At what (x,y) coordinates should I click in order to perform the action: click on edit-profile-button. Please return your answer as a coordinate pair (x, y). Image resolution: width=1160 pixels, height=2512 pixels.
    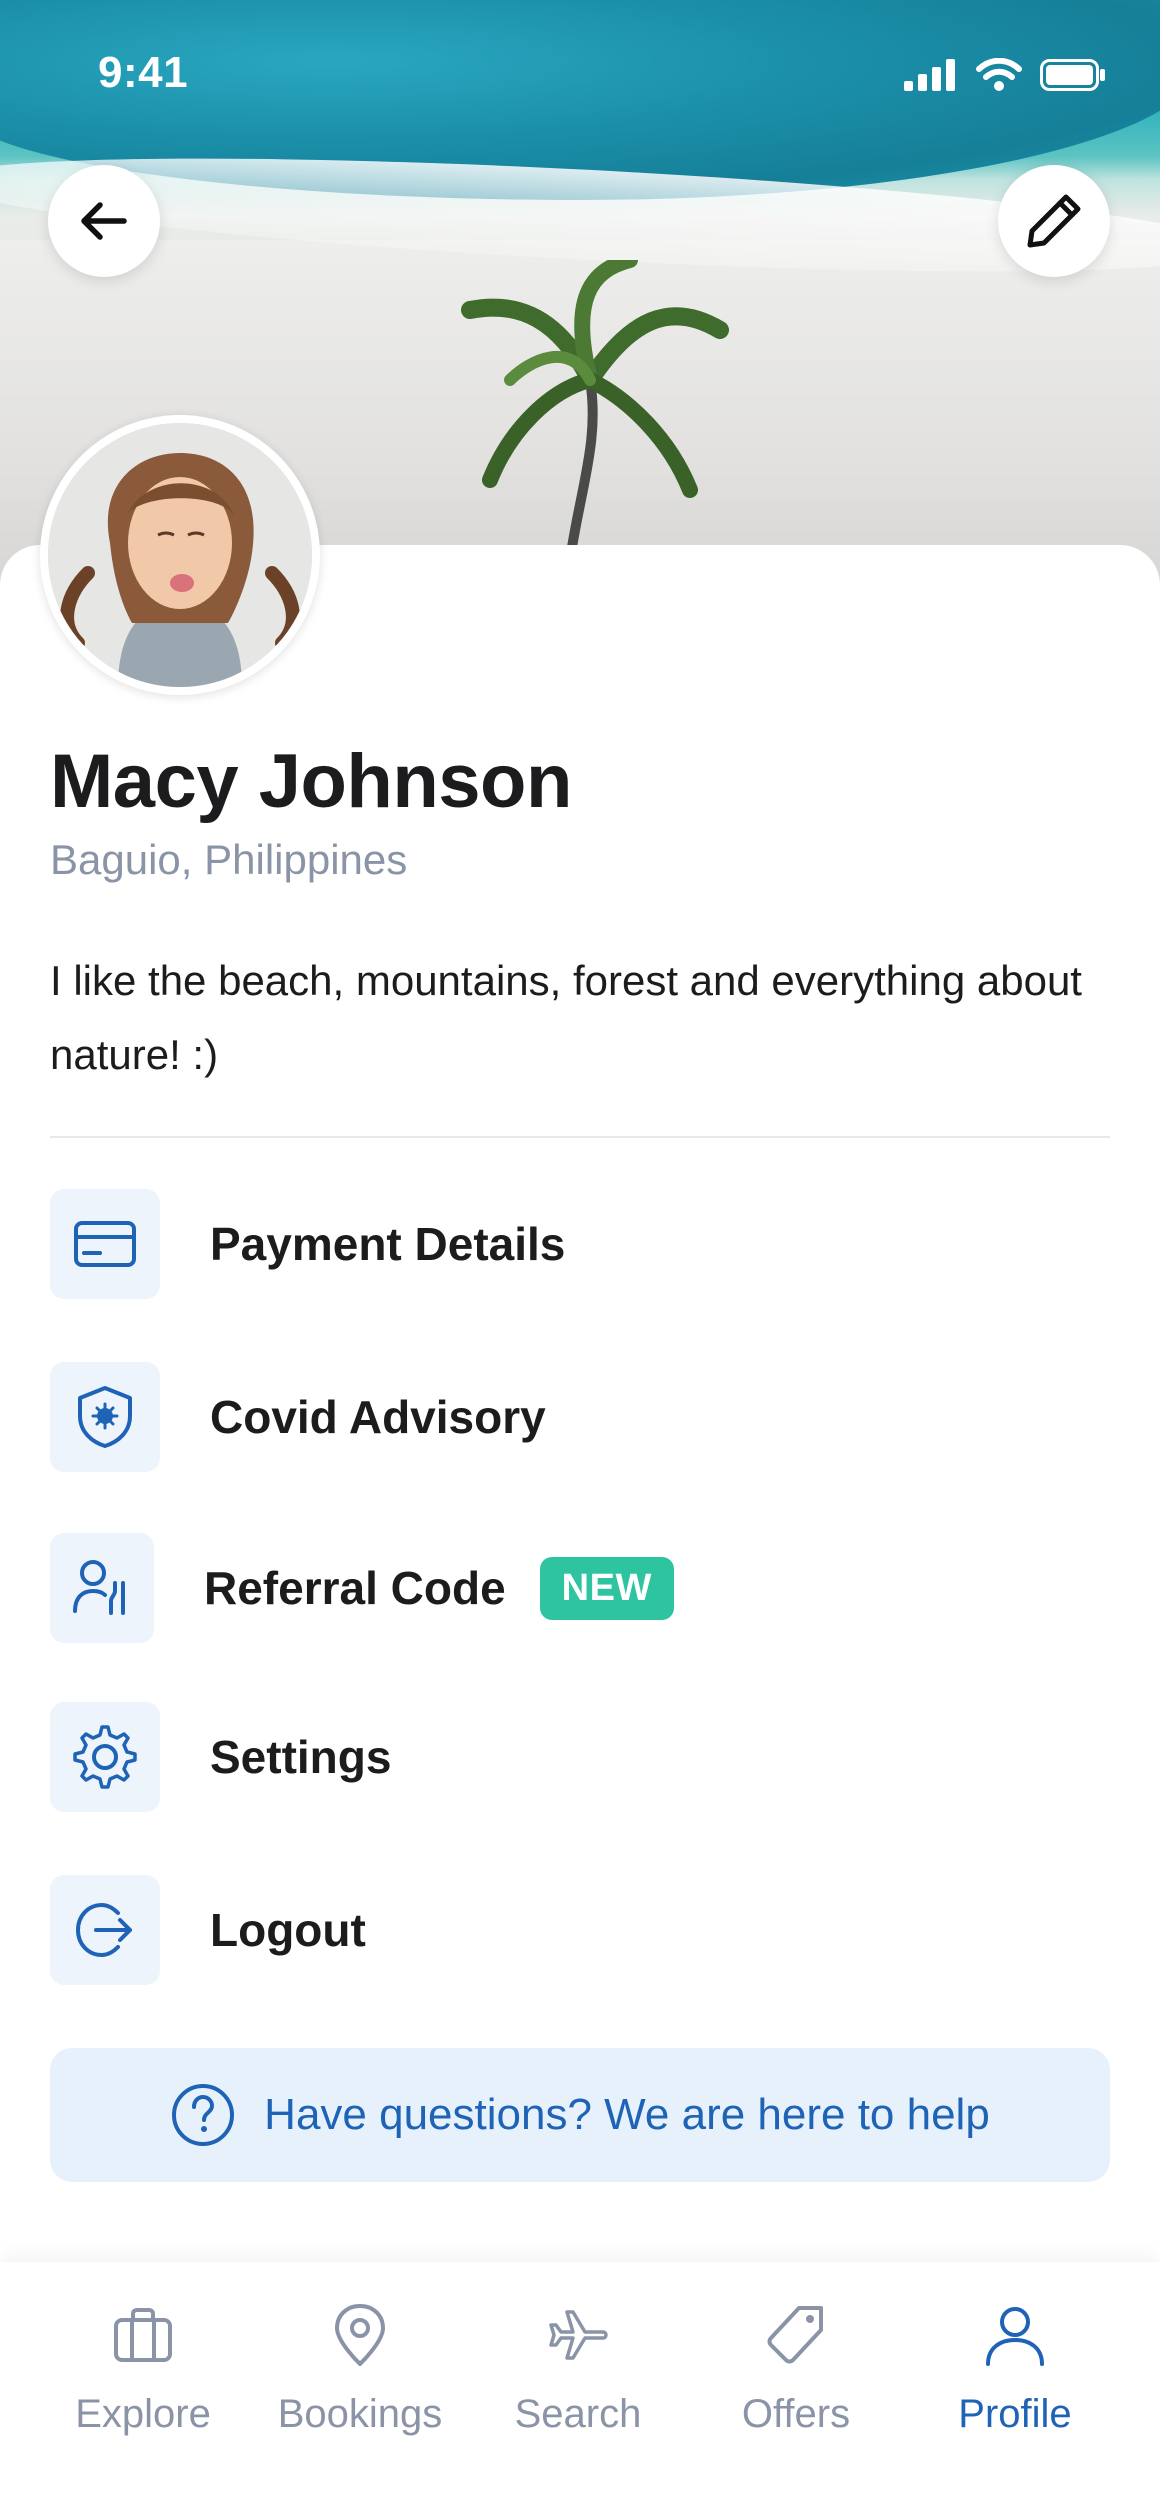
    Looking at the image, I should click on (1054, 221).